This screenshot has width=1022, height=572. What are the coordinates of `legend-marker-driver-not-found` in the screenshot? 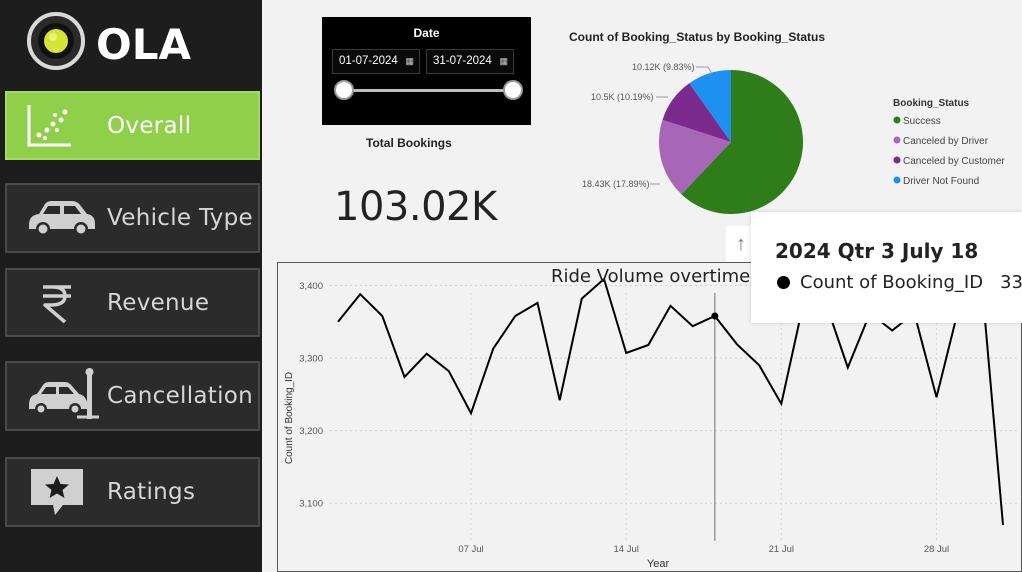 It's located at (897, 180).